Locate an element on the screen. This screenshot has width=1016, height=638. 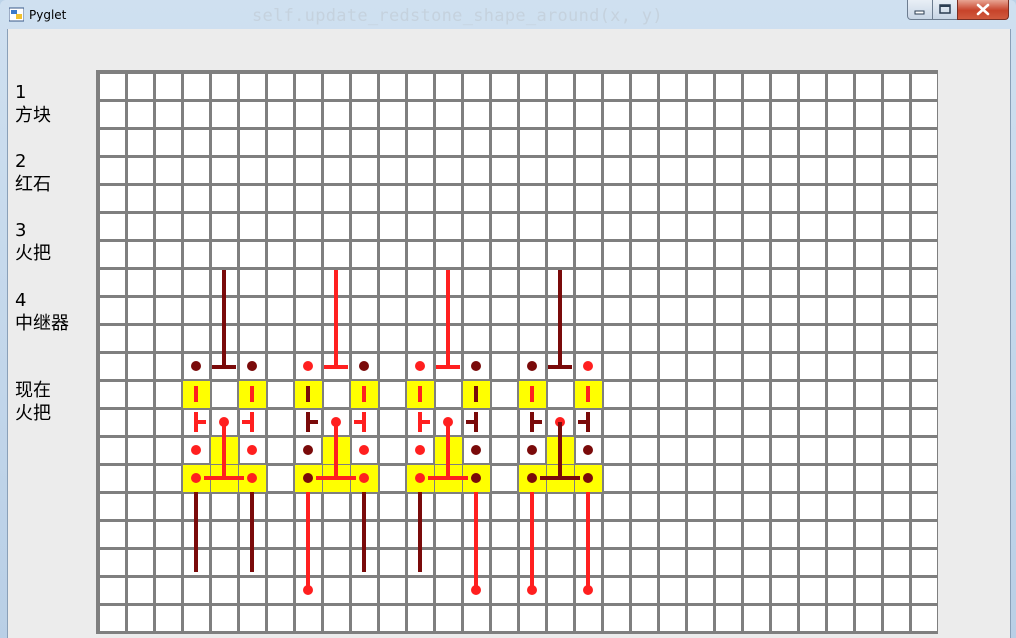
background-code-text: self.update_redstone_shape_around(x, y) is located at coordinates (457, 16).